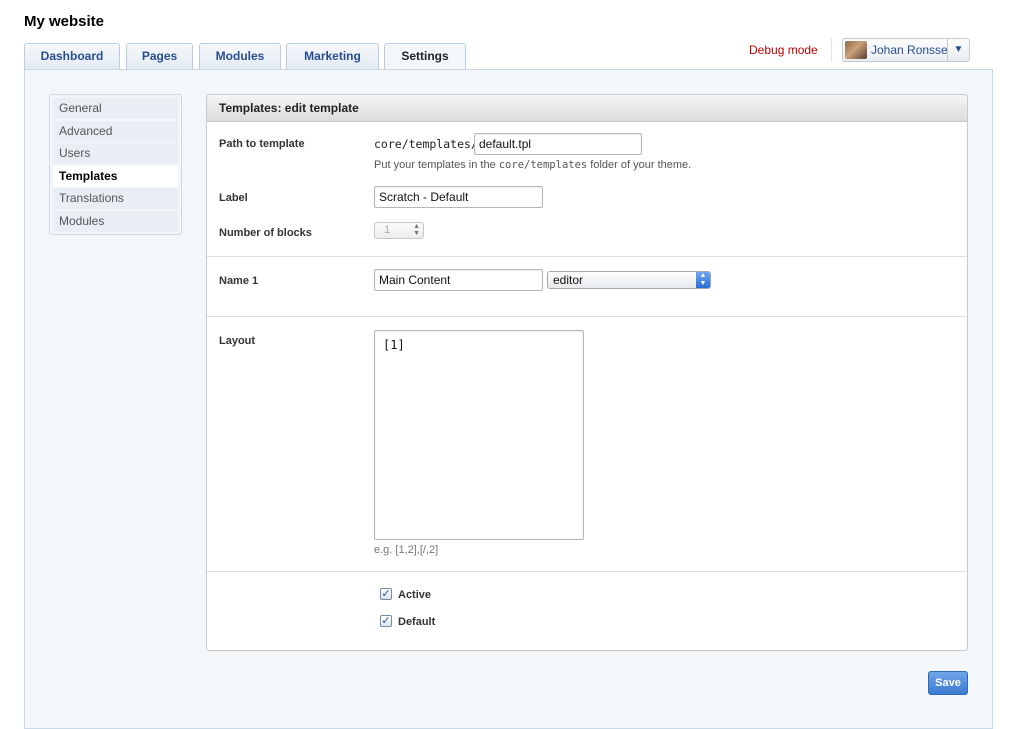  Describe the element at coordinates (909, 50) in the screenshot. I see `user-name: Johan Ronsse` at that location.